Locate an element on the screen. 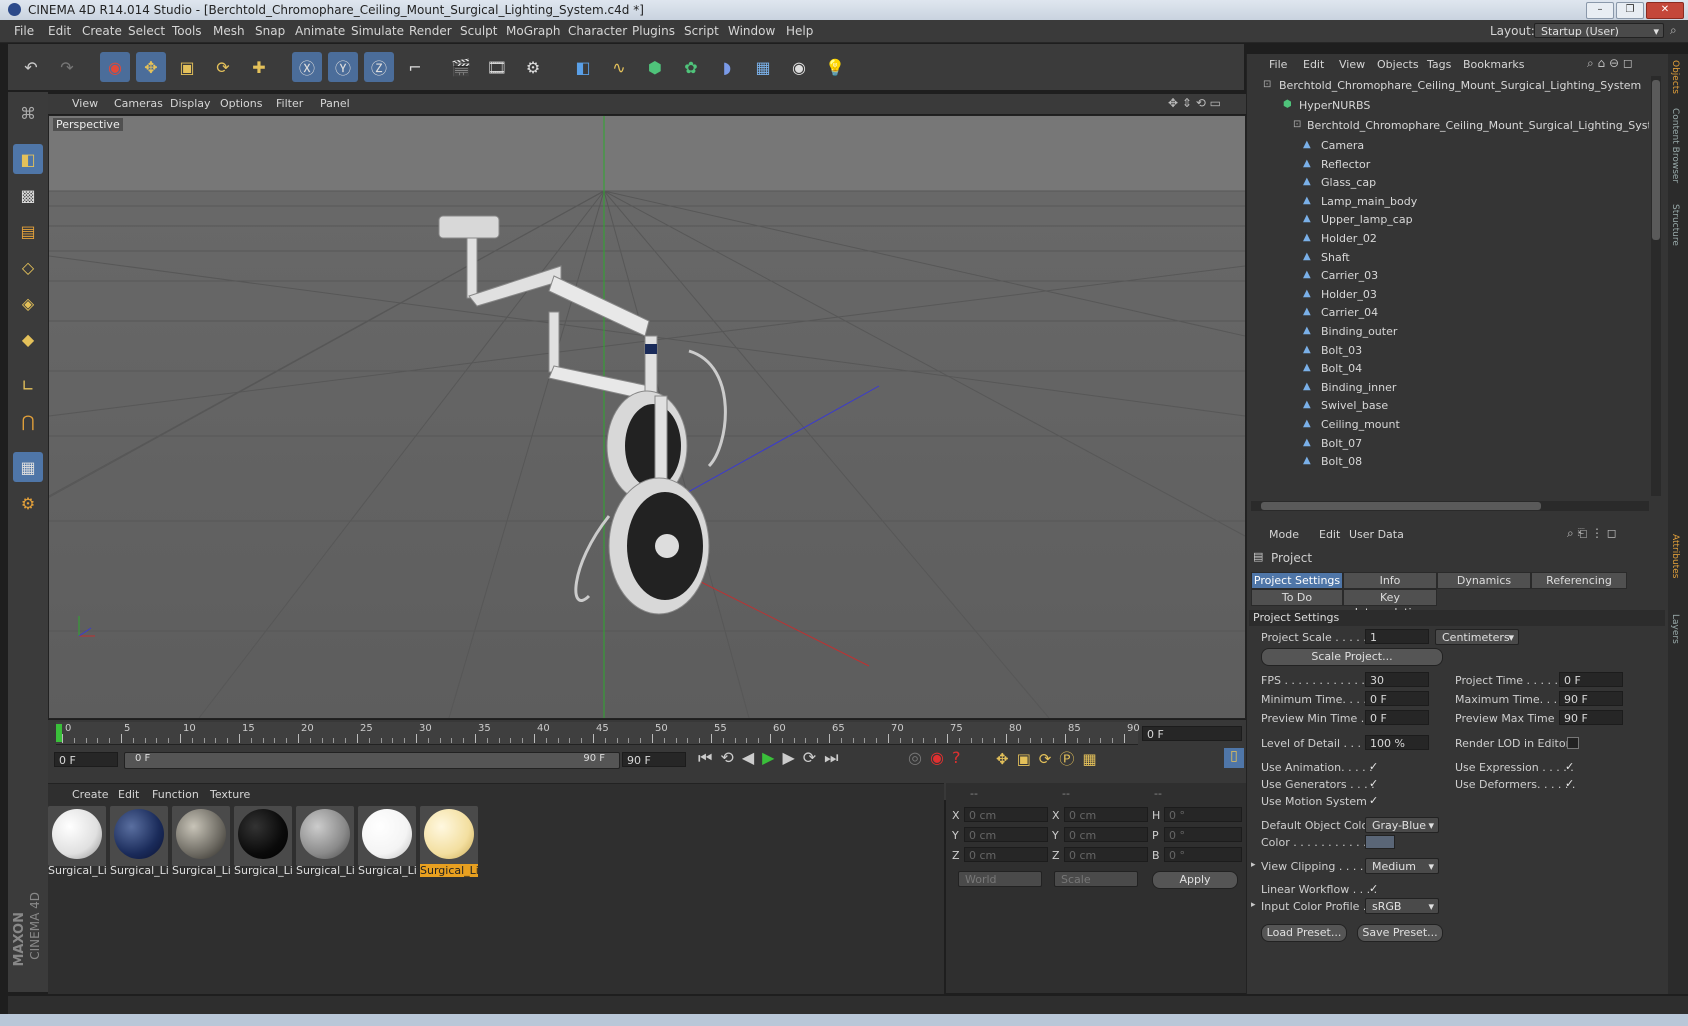  loop-icon: ⟳ is located at coordinates (813, 757).